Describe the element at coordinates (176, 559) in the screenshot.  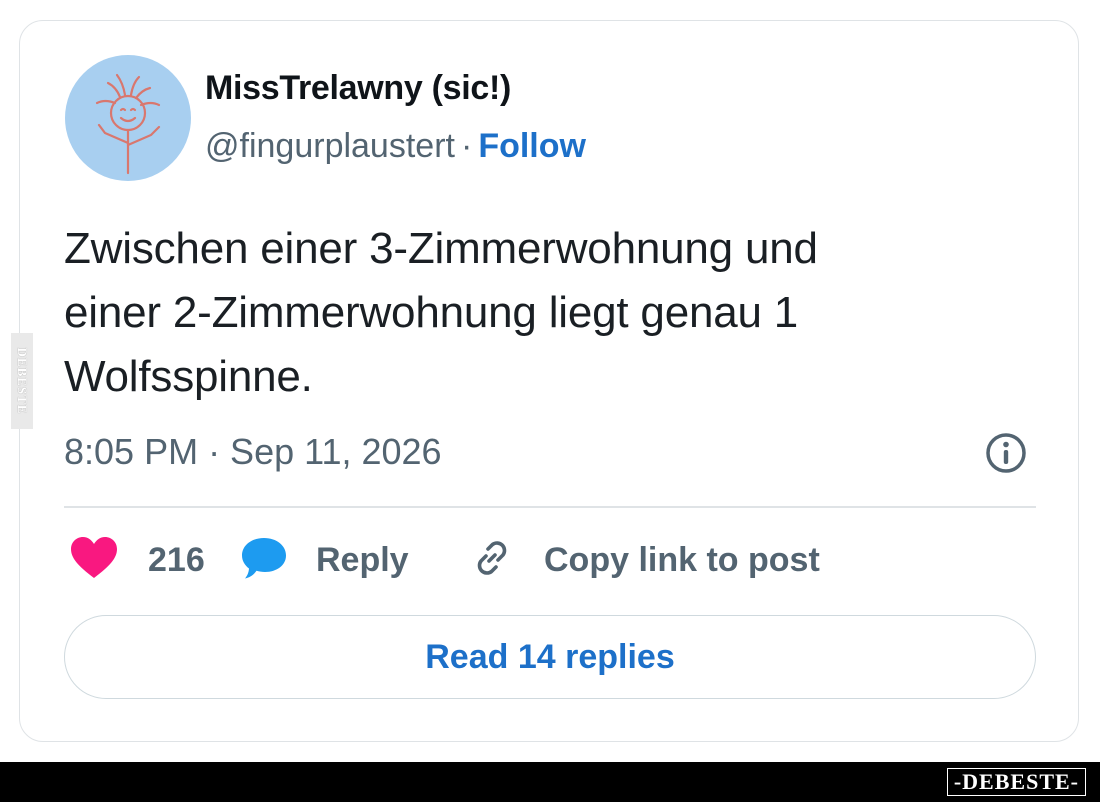
I see `like-count: 216` at that location.